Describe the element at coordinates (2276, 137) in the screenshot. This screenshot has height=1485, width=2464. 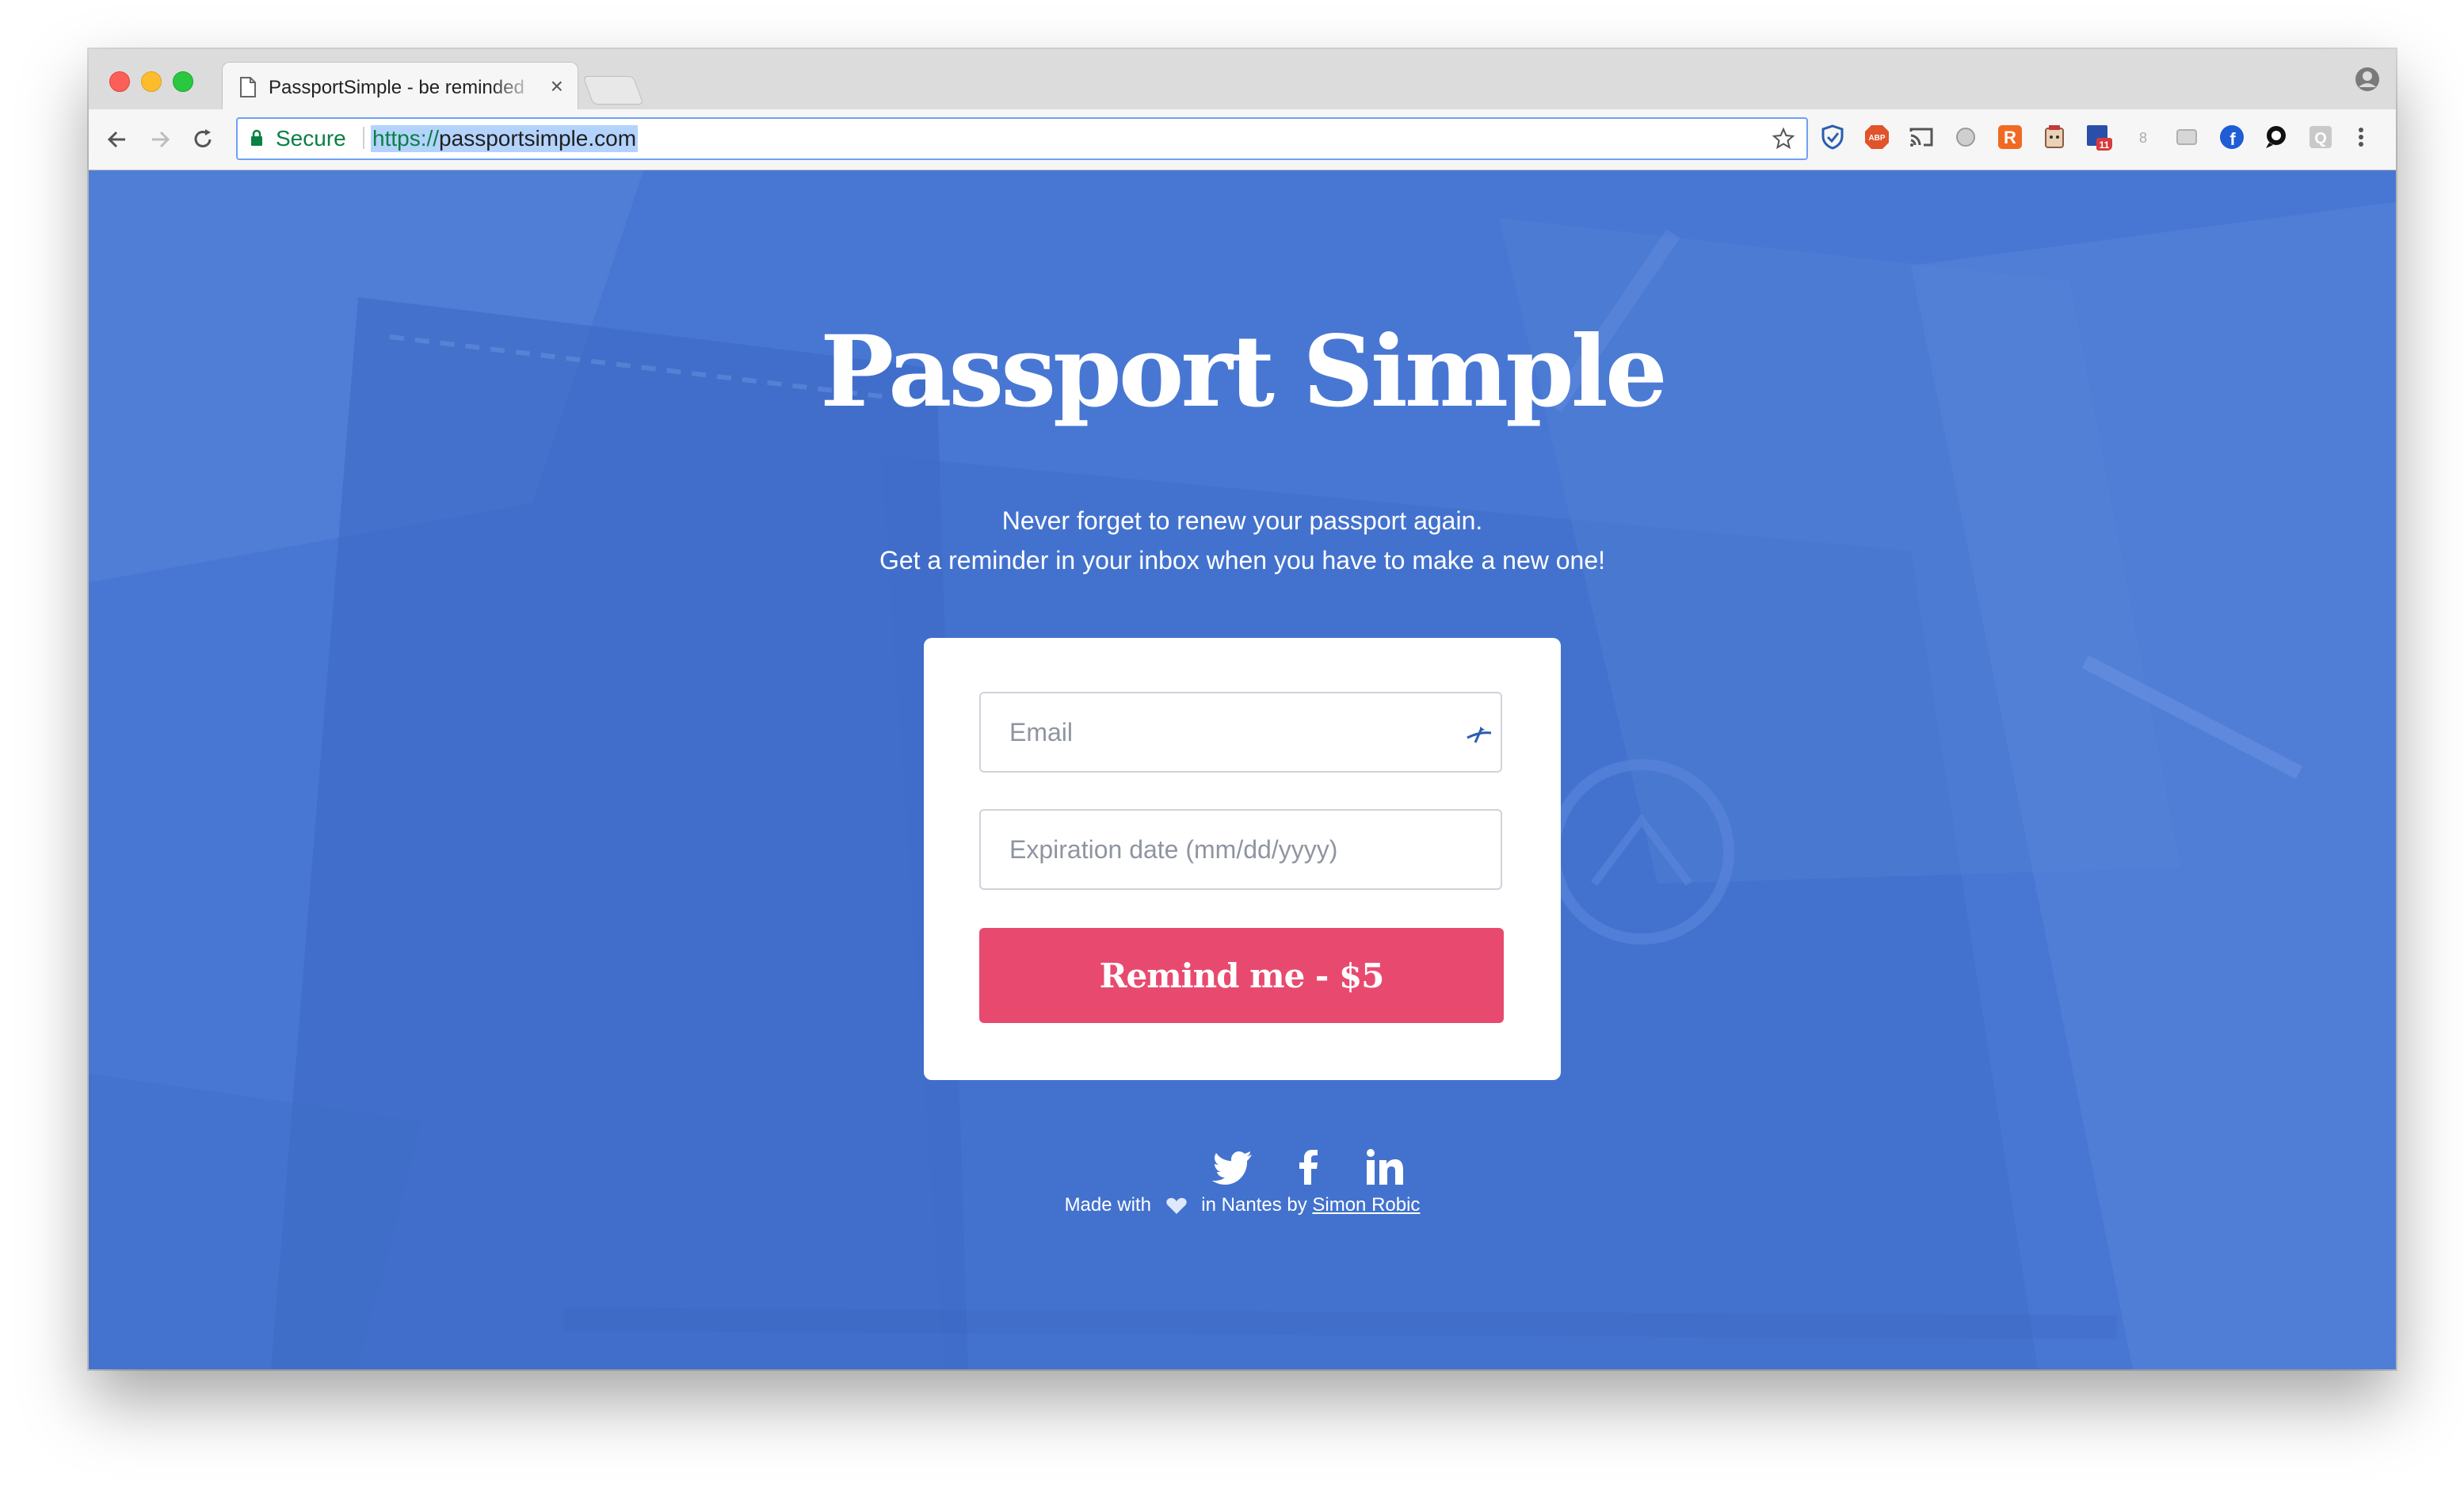
I see `speech-icon` at that location.